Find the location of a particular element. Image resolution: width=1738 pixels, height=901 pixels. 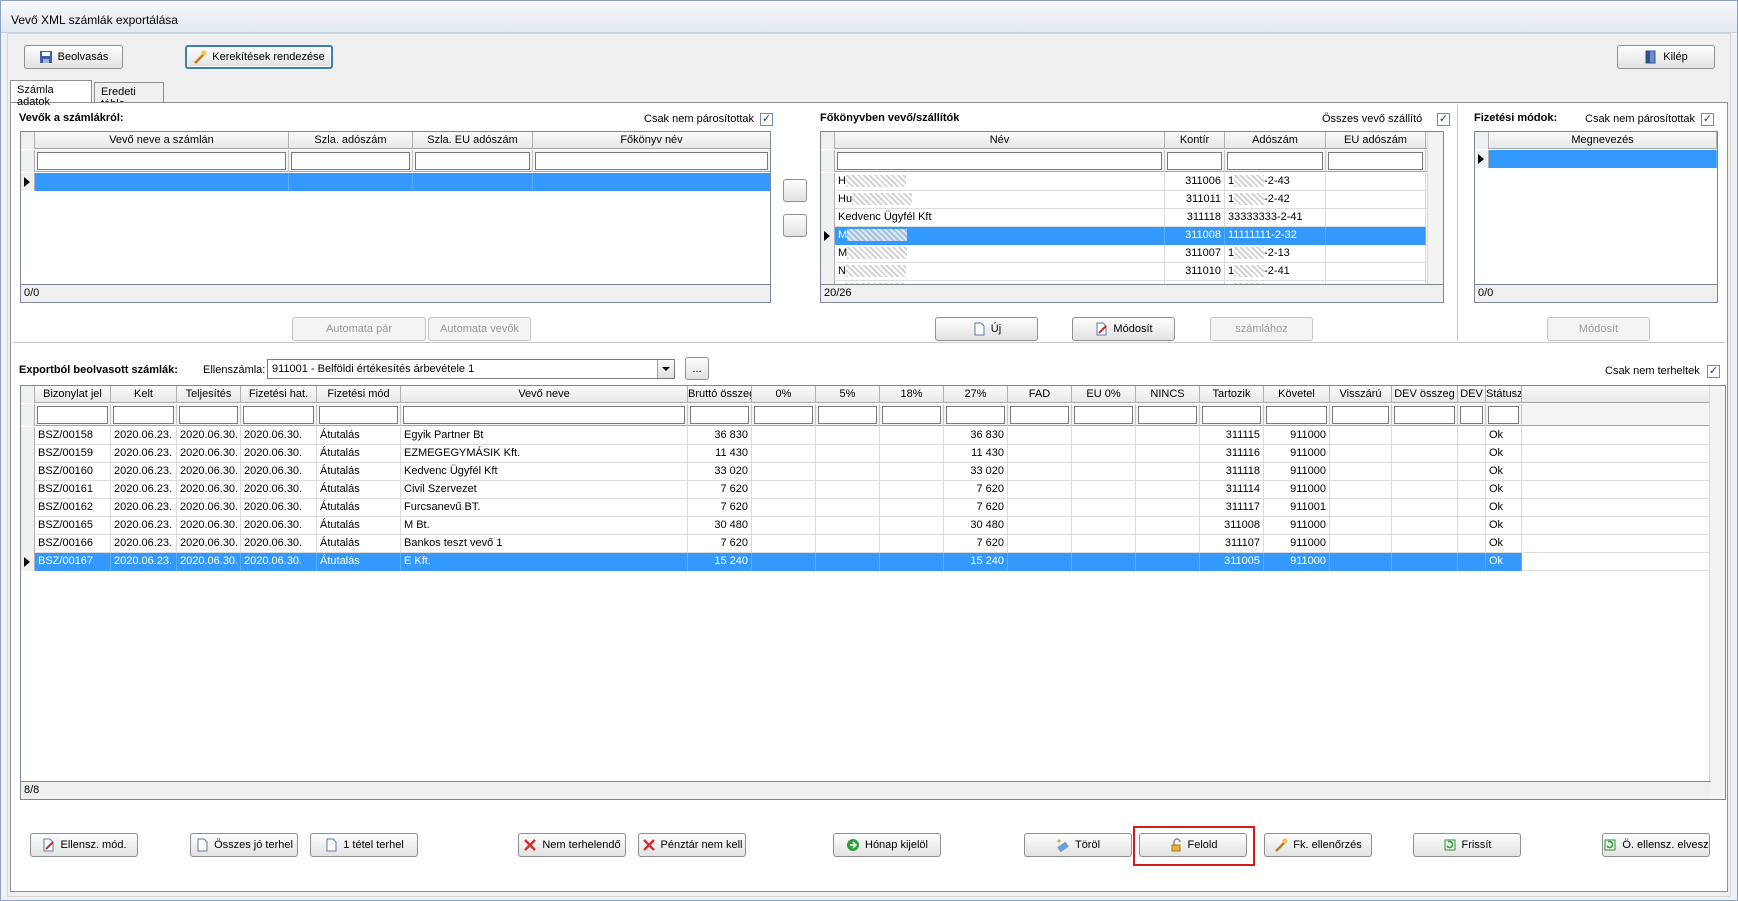

uj-button: Új is located at coordinates (986, 329).